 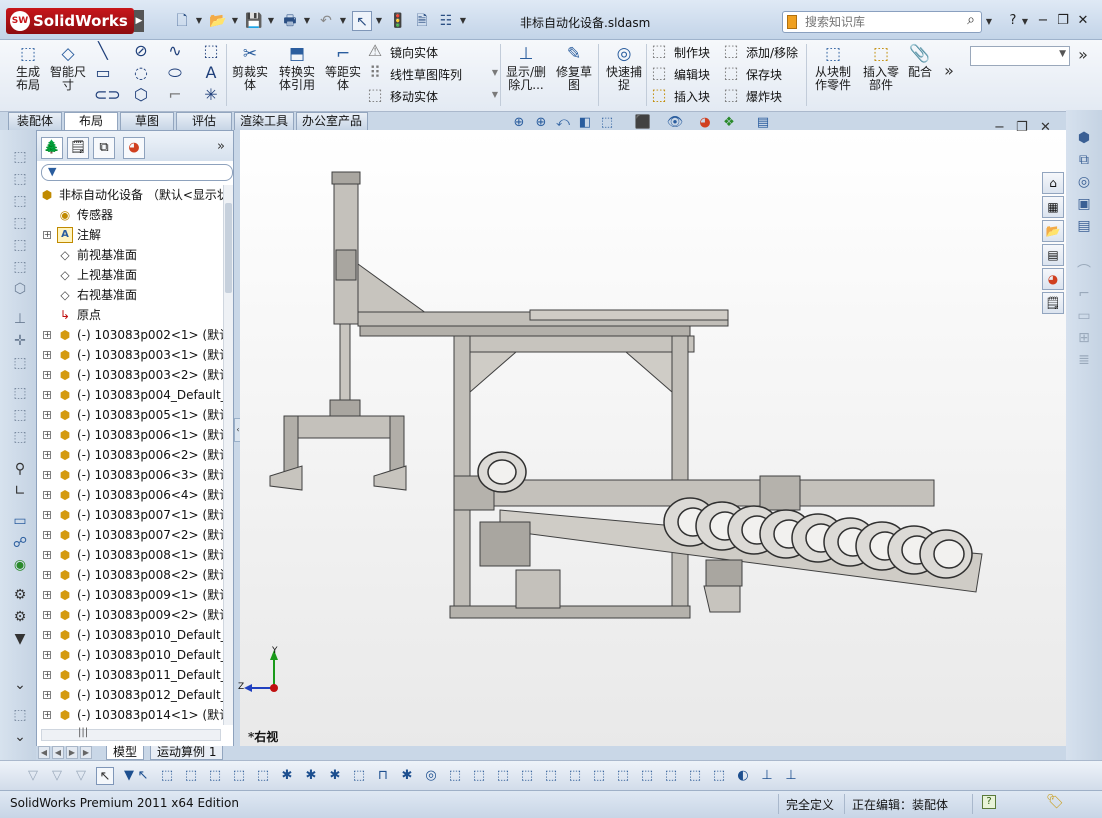 I want to click on make-block-label: 制作块, so click(x=692, y=52).